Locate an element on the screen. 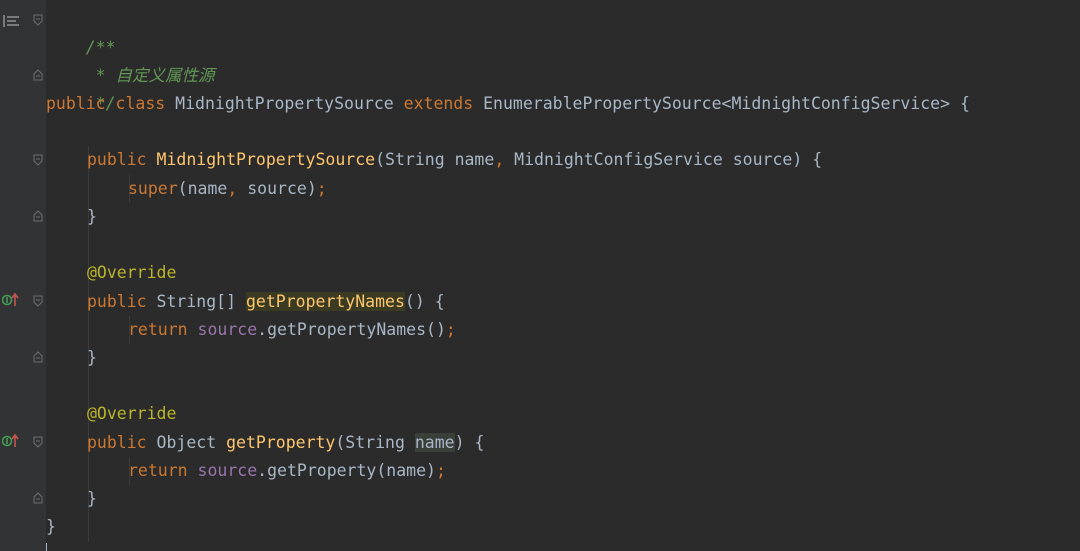 The height and width of the screenshot is (551, 1080). keyword: class is located at coordinates (140, 103).